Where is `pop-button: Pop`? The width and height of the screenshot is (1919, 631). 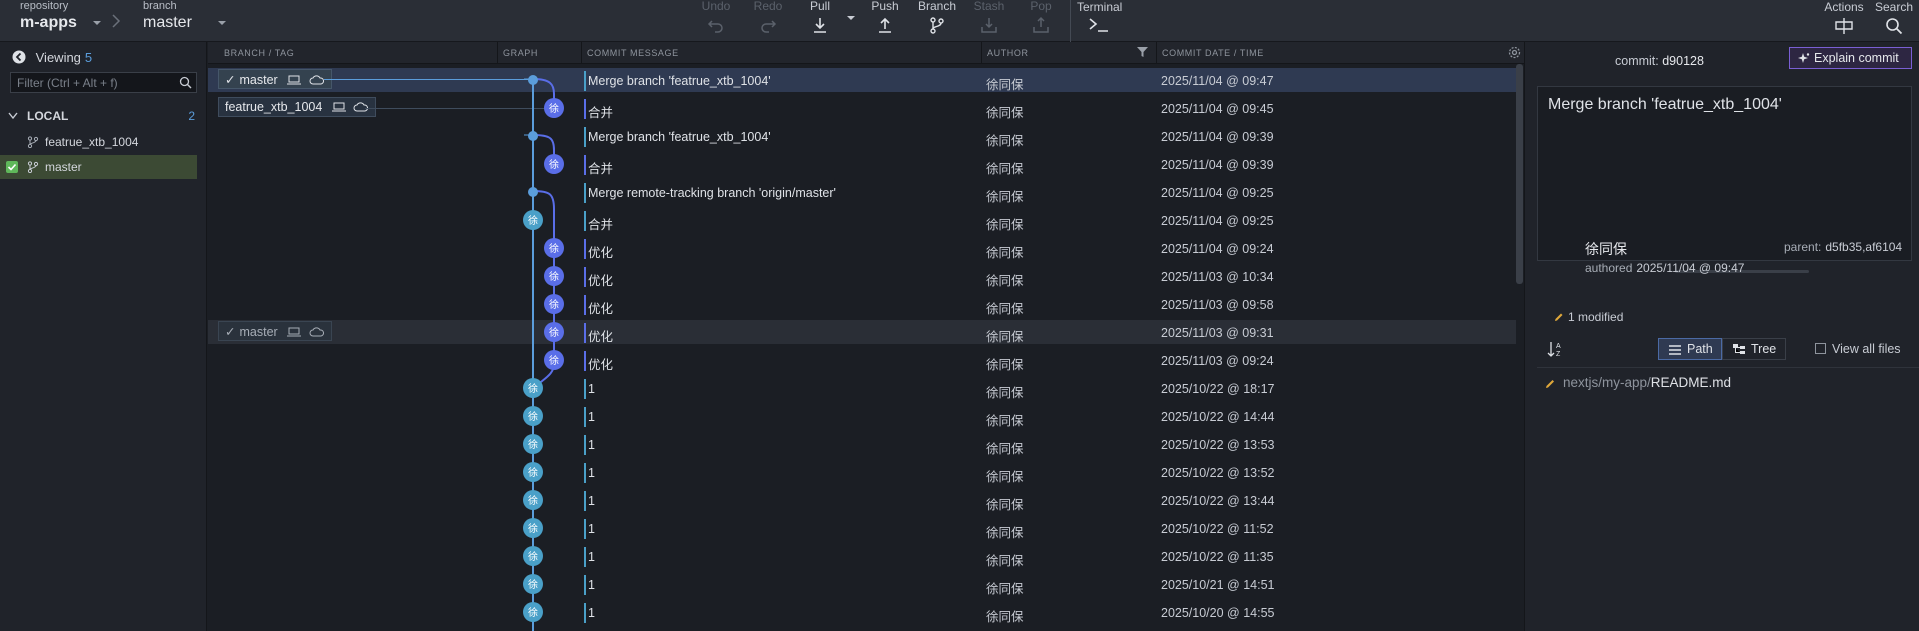 pop-button: Pop is located at coordinates (1041, 17).